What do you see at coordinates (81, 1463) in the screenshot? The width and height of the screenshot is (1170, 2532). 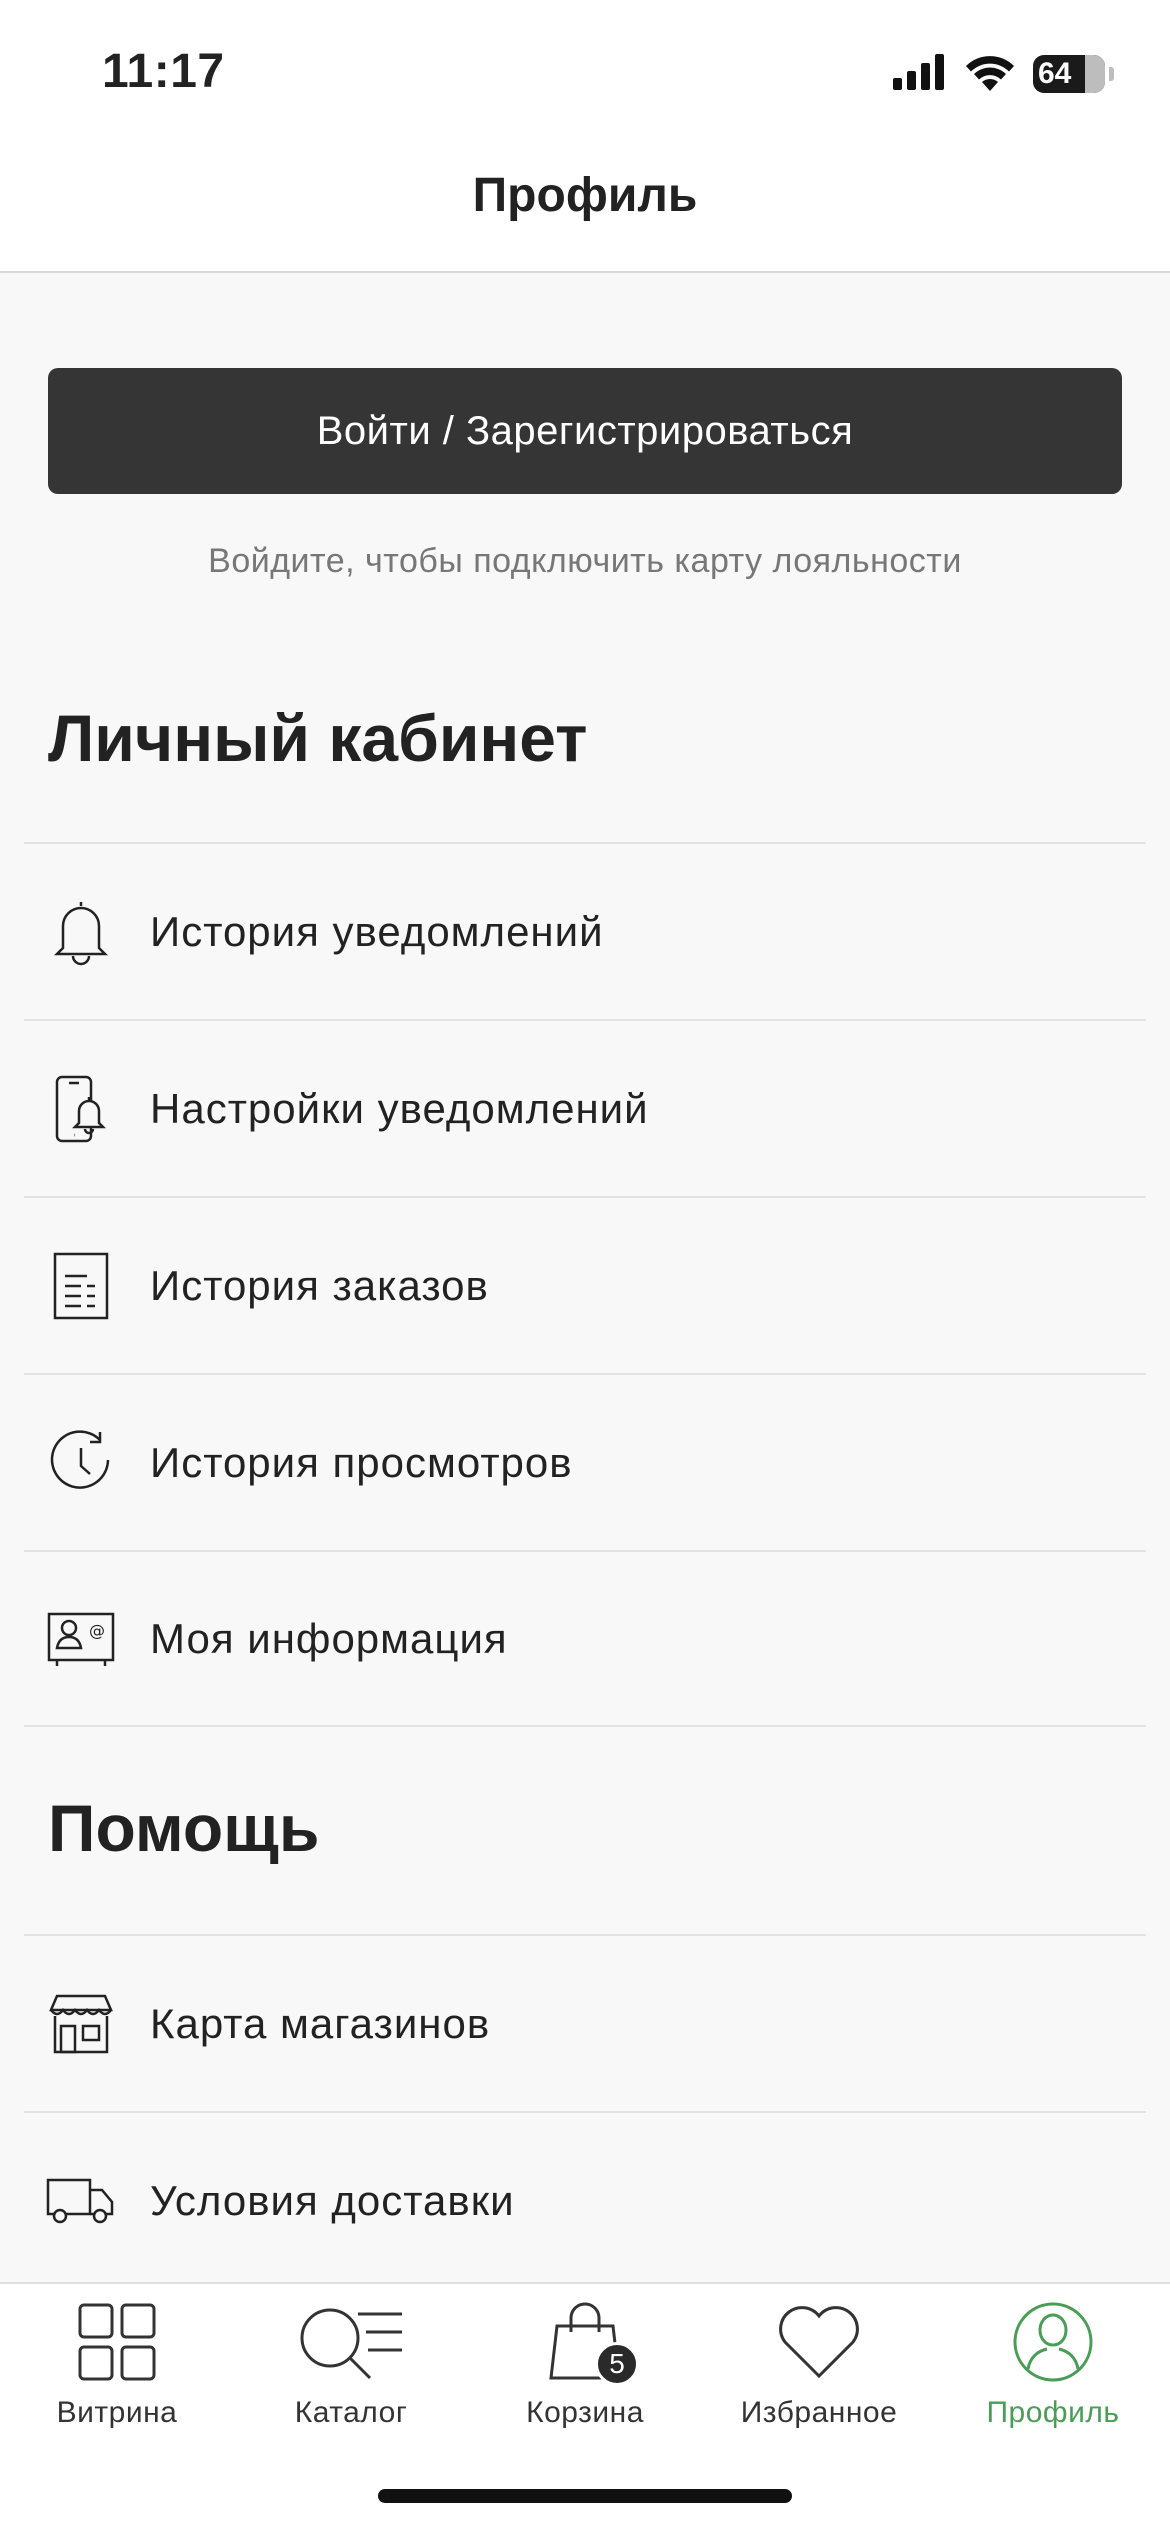 I see `clock-icon` at bounding box center [81, 1463].